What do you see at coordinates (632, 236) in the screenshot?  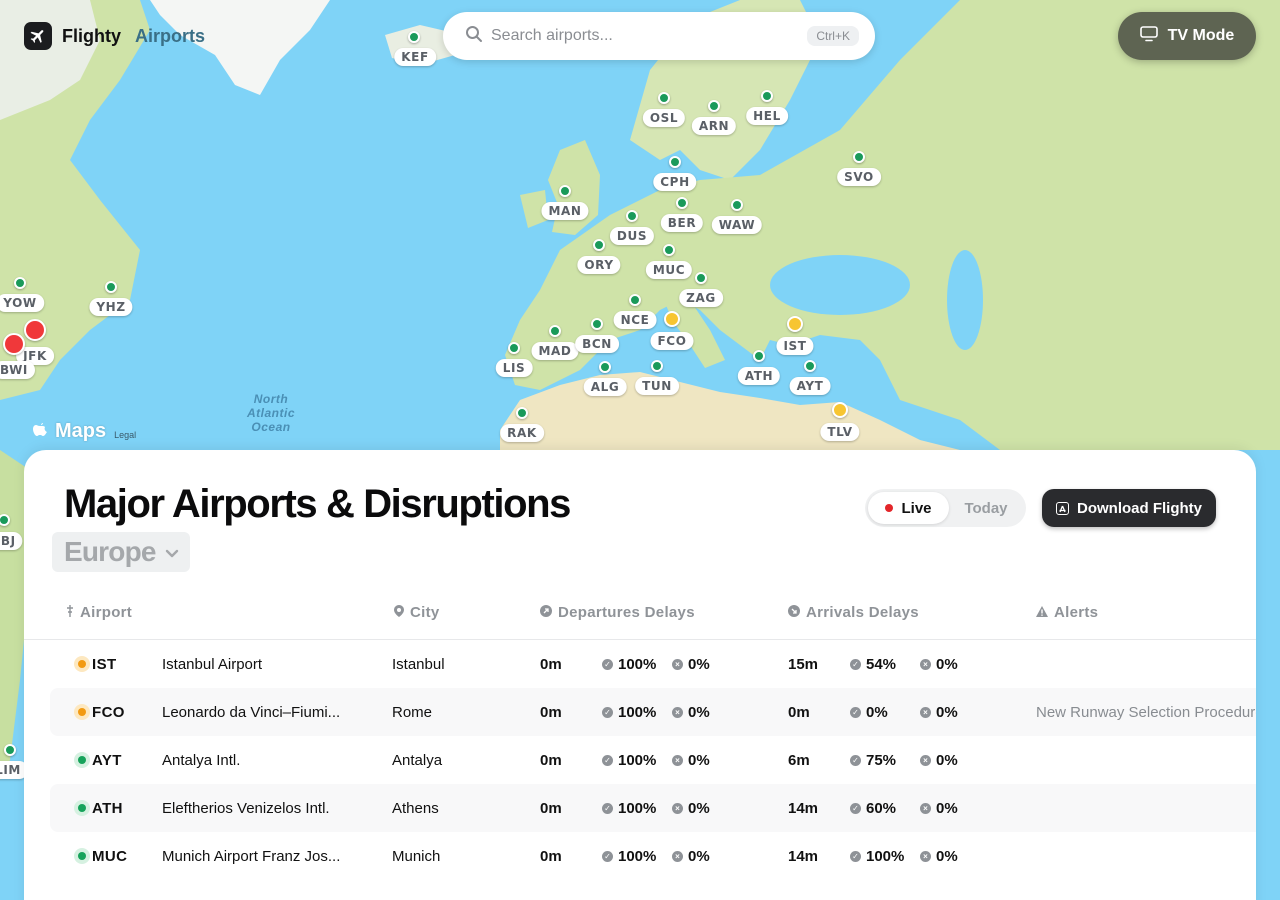 I see `map-airport-label: DUS` at bounding box center [632, 236].